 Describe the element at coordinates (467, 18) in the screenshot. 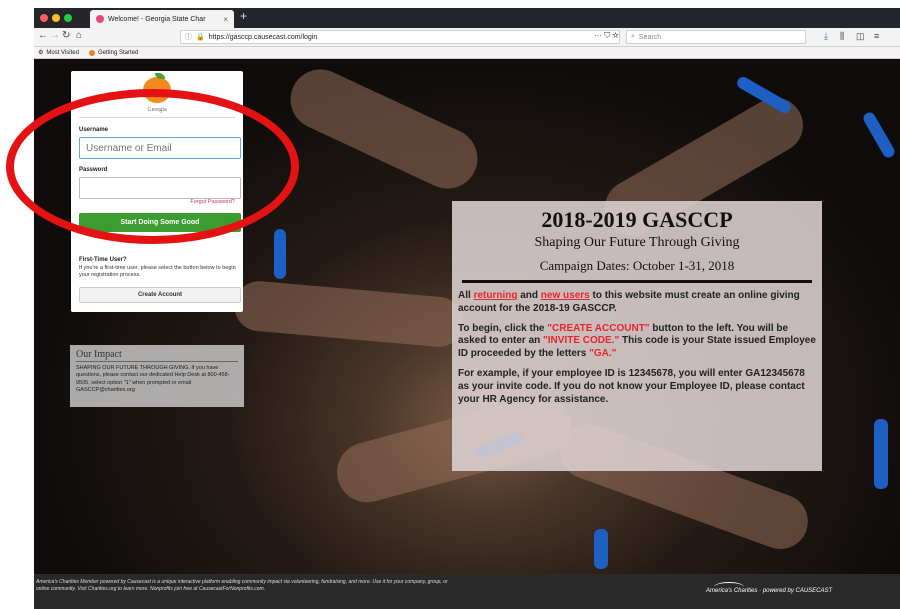

I see `tab-bar: Welcome! - Georgia State Char × +` at that location.